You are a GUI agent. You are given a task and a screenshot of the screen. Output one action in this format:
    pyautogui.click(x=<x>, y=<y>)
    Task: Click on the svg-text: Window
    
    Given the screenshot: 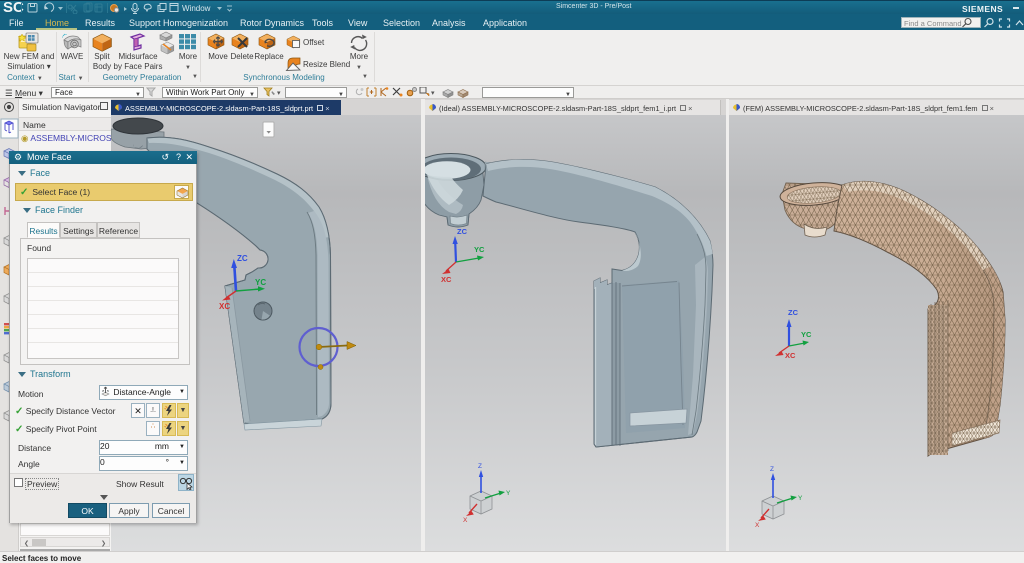 What is the action you would take?
    pyautogui.click(x=196, y=8)
    